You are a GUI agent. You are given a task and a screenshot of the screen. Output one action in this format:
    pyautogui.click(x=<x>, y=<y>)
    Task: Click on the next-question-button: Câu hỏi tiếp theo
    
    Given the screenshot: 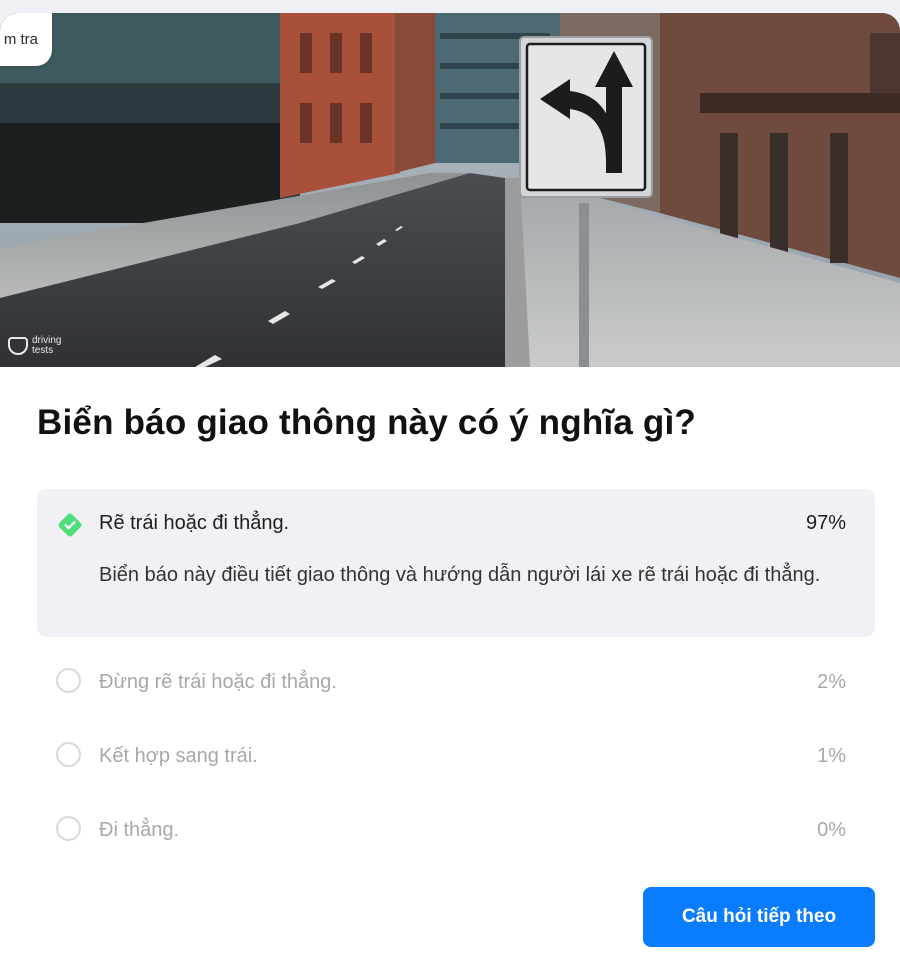 What is the action you would take?
    pyautogui.click(x=759, y=917)
    